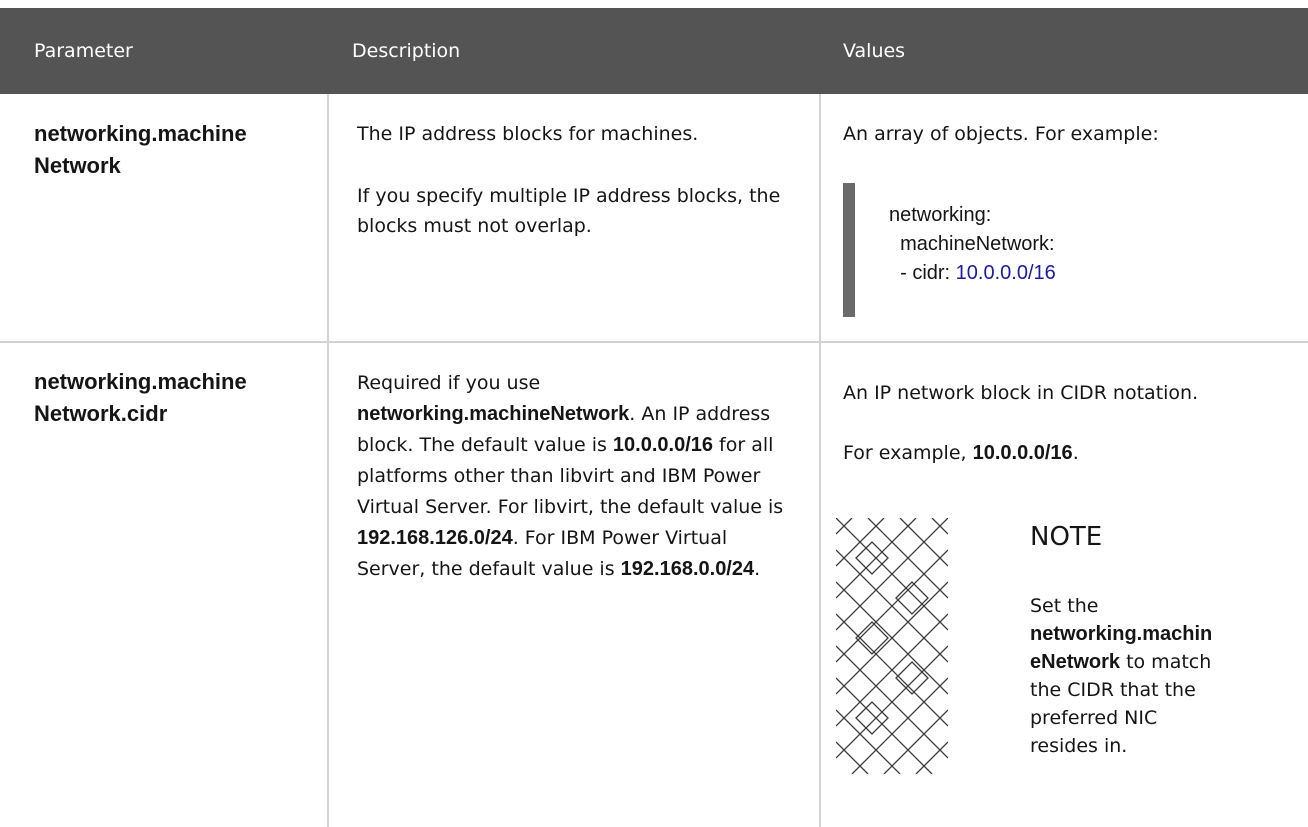  I want to click on row1-parameter: networking.machine Network, so click(140, 149).